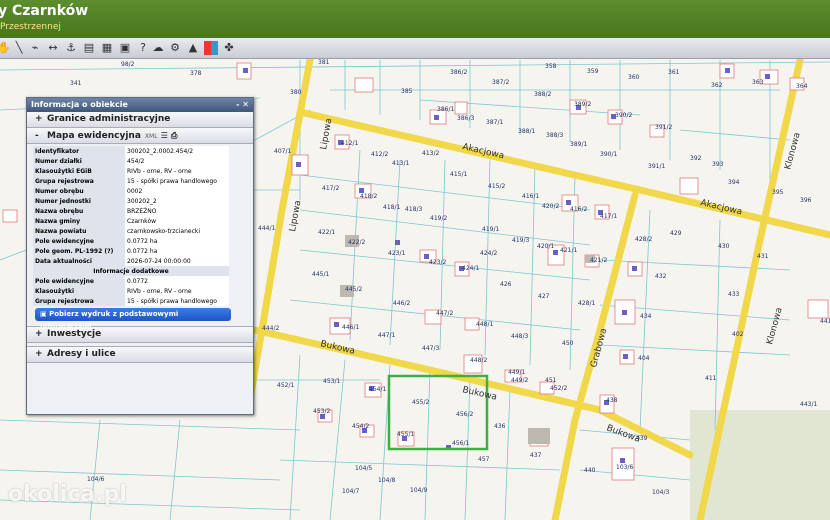  Describe the element at coordinates (500, 82) in the screenshot. I see `parcel-label: 387/2` at that location.